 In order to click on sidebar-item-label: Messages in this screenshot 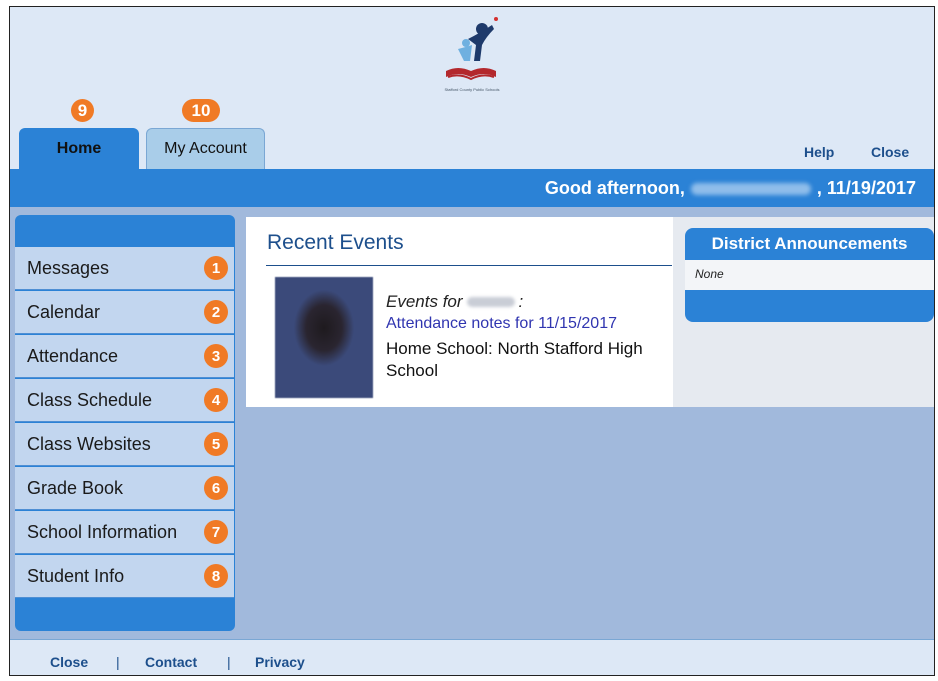, I will do `click(68, 267)`.